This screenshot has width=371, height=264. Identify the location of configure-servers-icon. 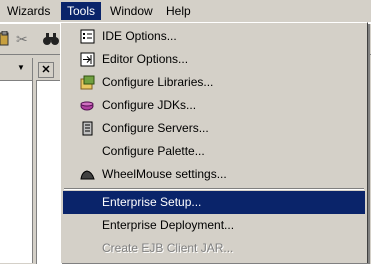
(87, 128).